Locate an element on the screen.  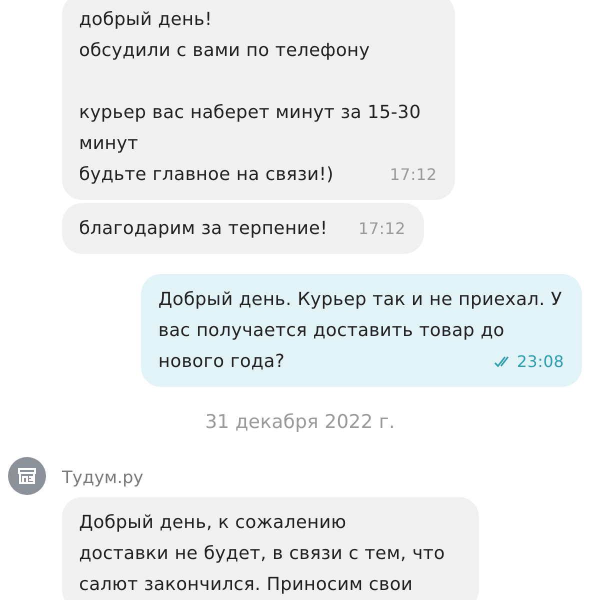
date-separator: 31 декабря 2022 г. is located at coordinates (300, 422).